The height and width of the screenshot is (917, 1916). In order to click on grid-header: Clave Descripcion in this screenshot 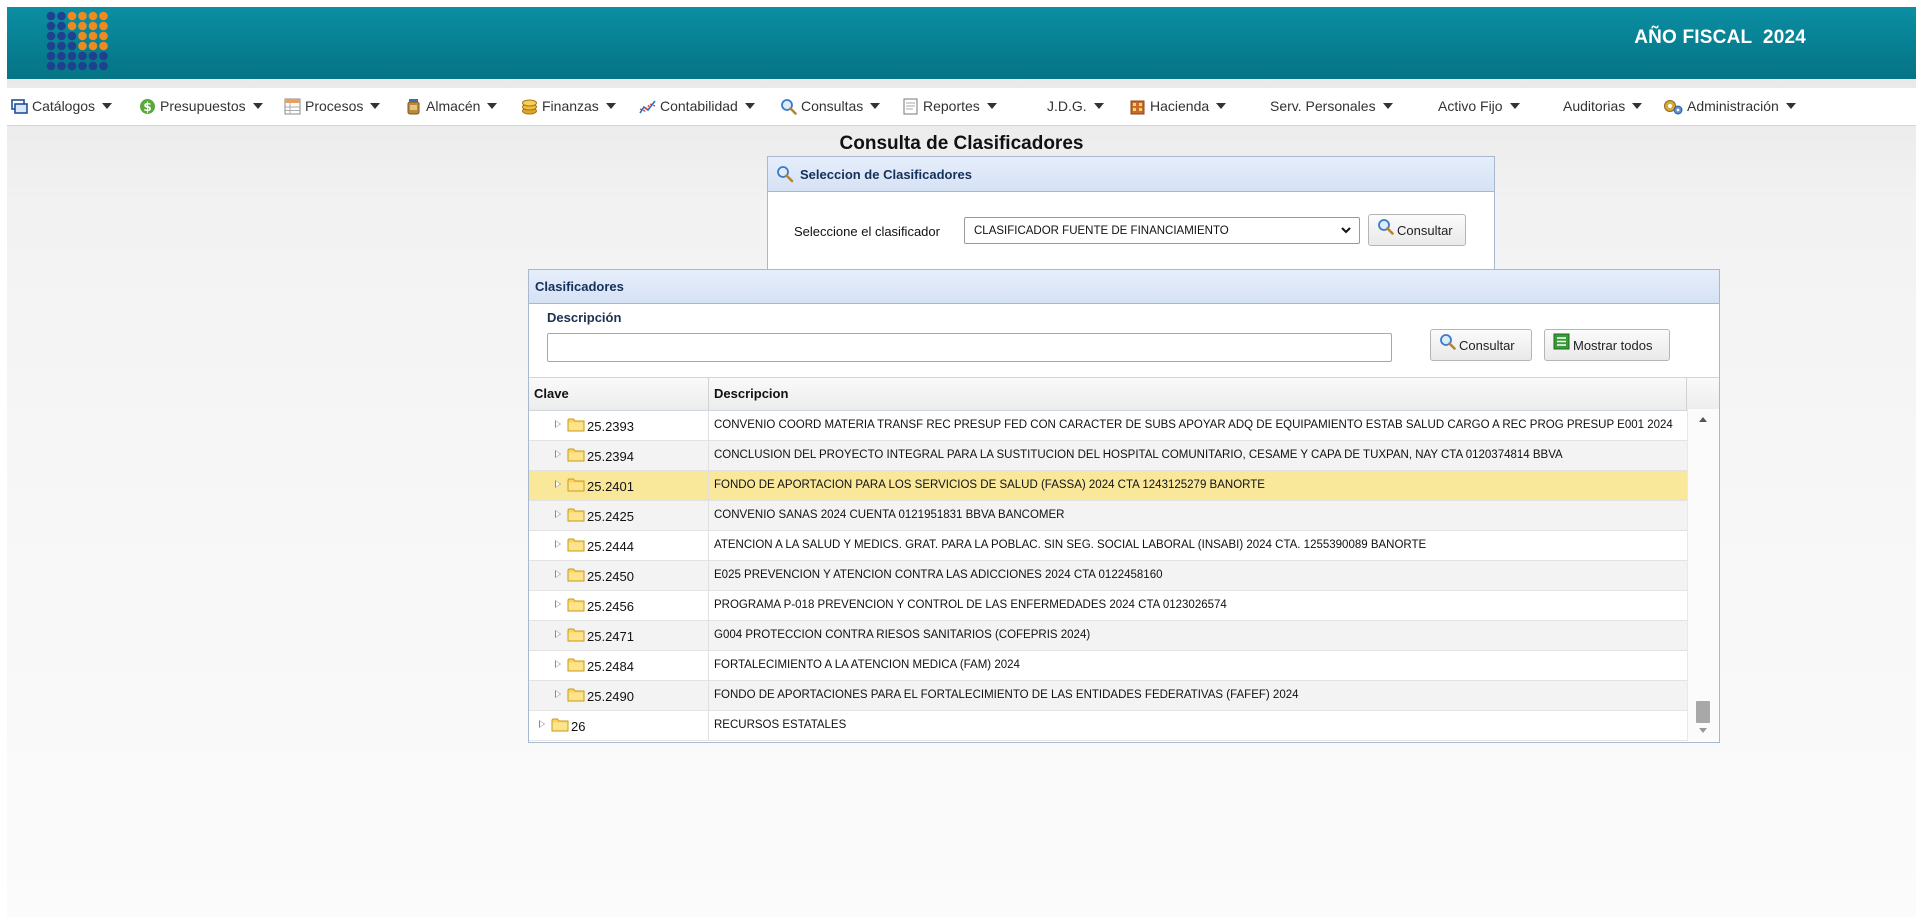, I will do `click(1124, 394)`.